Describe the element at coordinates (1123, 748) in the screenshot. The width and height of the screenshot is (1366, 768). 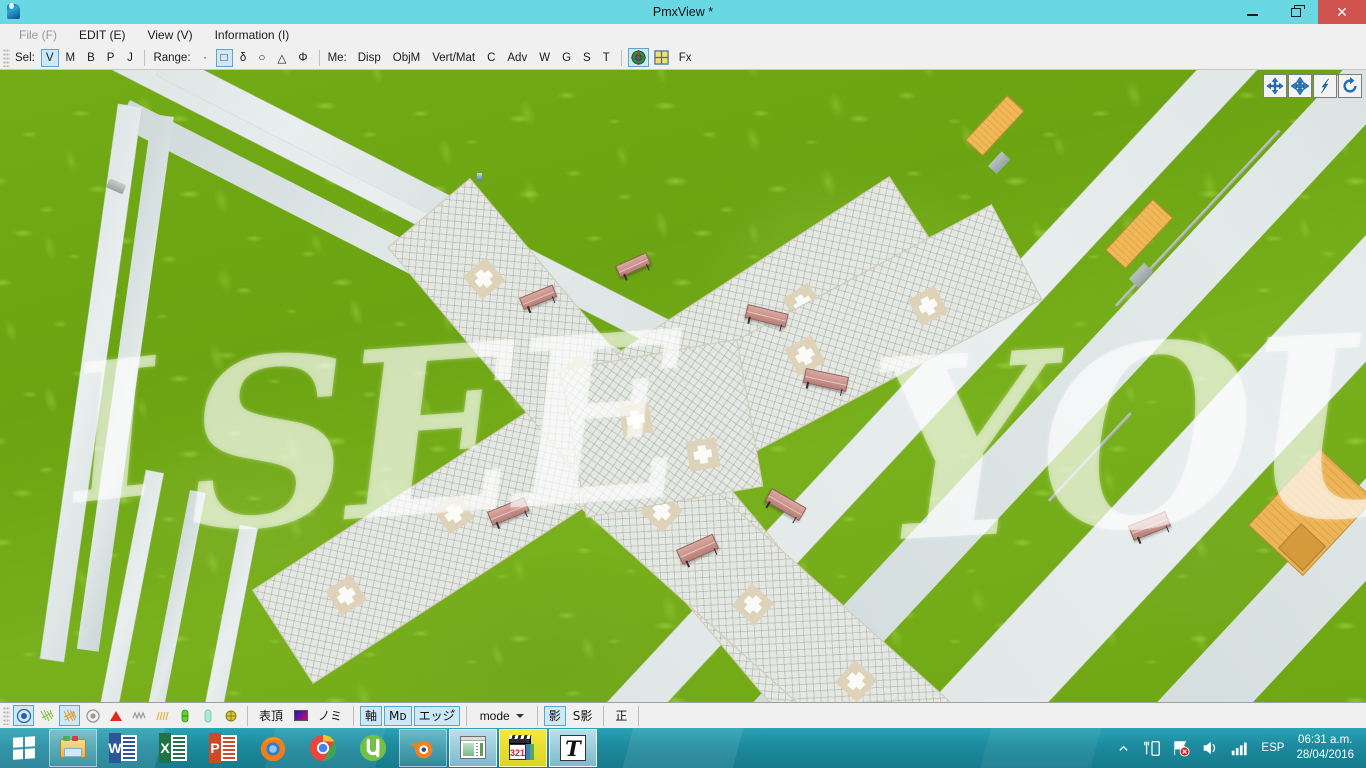
I see `chevron-up-icon` at that location.